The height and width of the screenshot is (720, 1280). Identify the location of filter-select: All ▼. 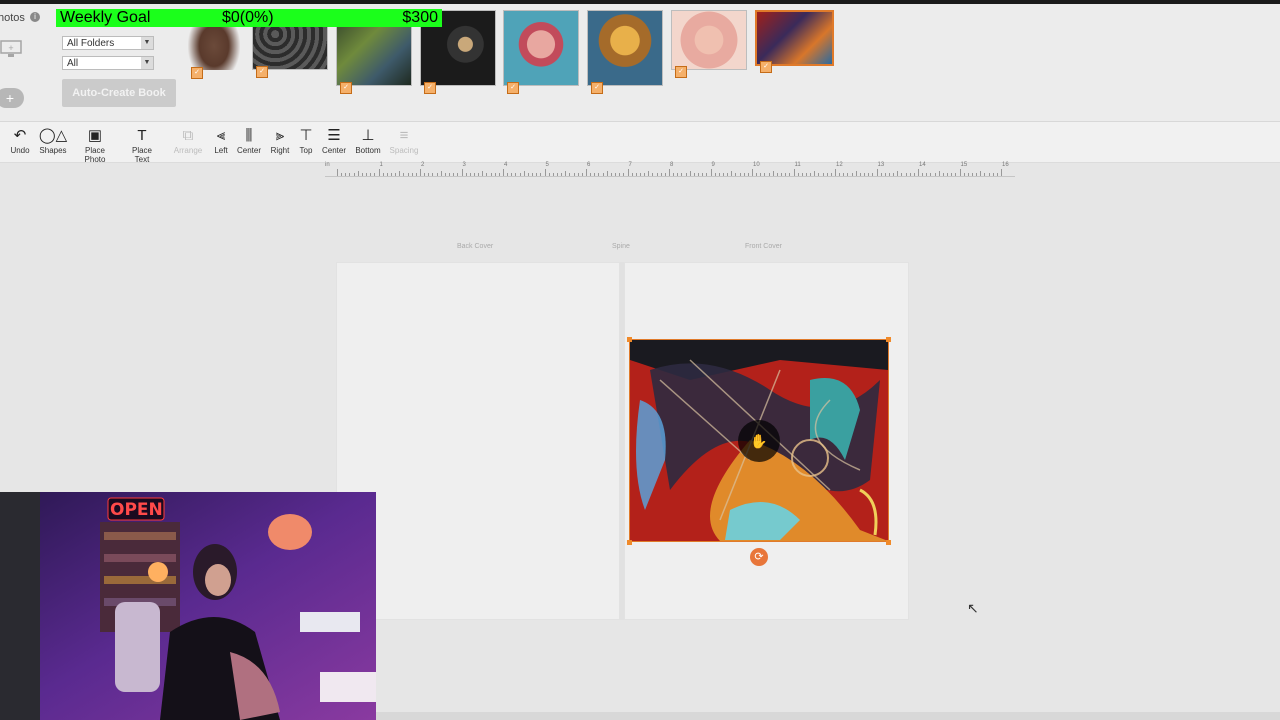
(108, 63).